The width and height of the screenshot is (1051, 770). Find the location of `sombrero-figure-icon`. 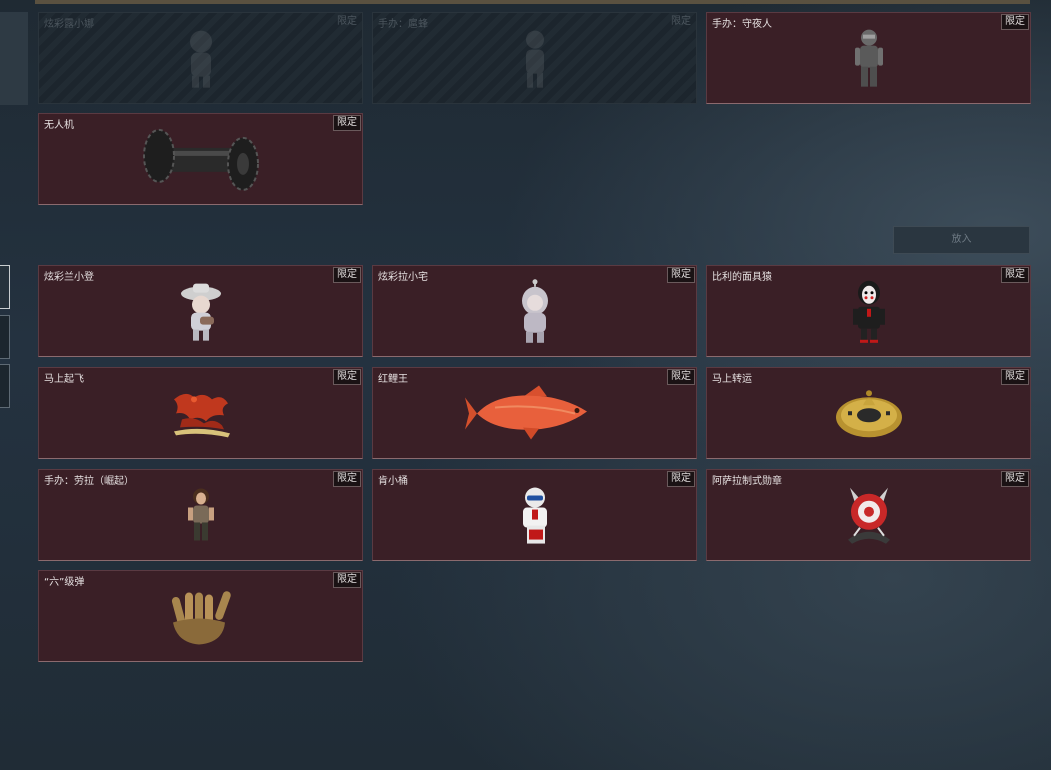

sombrero-figure-icon is located at coordinates (201, 314).